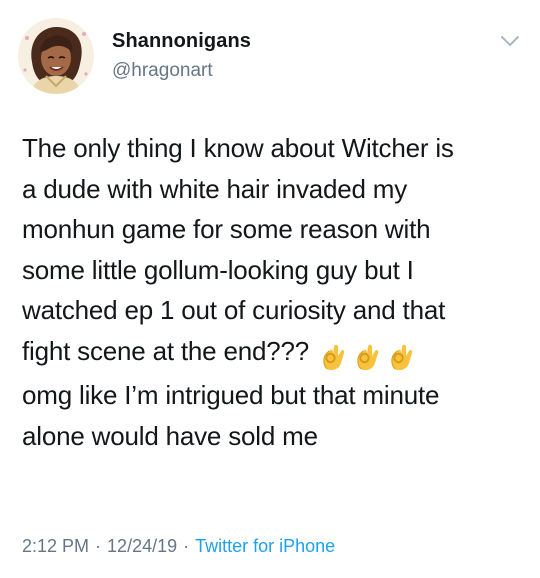 The image size is (540, 578). Describe the element at coordinates (234, 310) in the screenshot. I see `tweet-line: watched ep 1 out of curiosity and that` at that location.